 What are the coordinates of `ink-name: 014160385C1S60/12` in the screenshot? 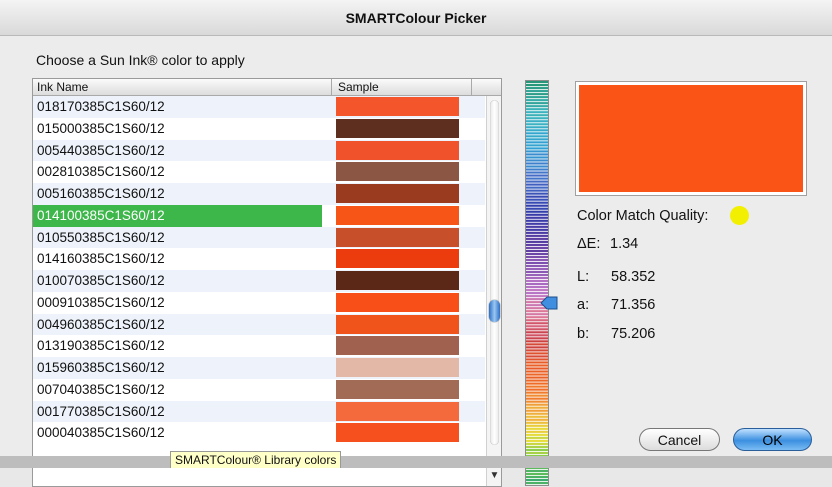 It's located at (101, 259).